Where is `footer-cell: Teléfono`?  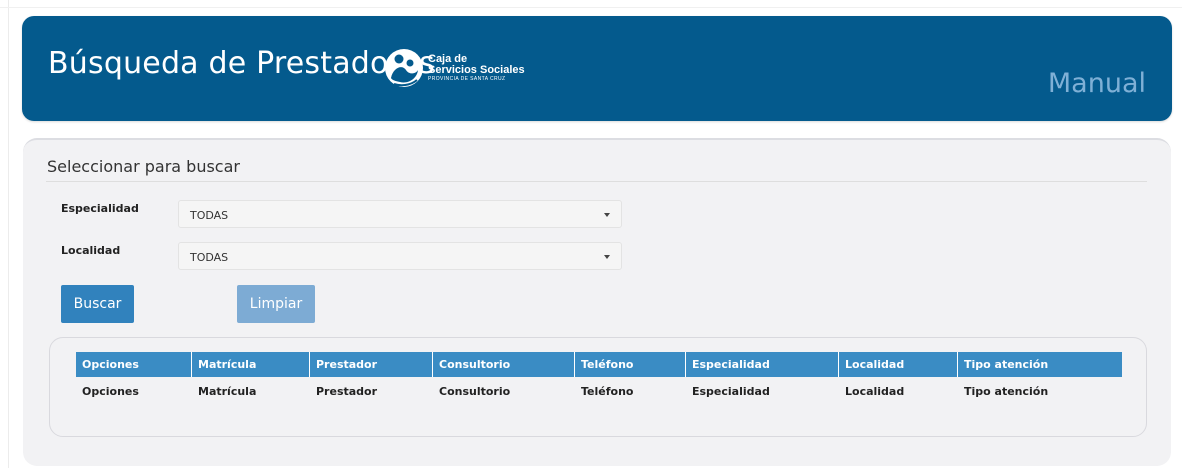 footer-cell: Teléfono is located at coordinates (607, 391).